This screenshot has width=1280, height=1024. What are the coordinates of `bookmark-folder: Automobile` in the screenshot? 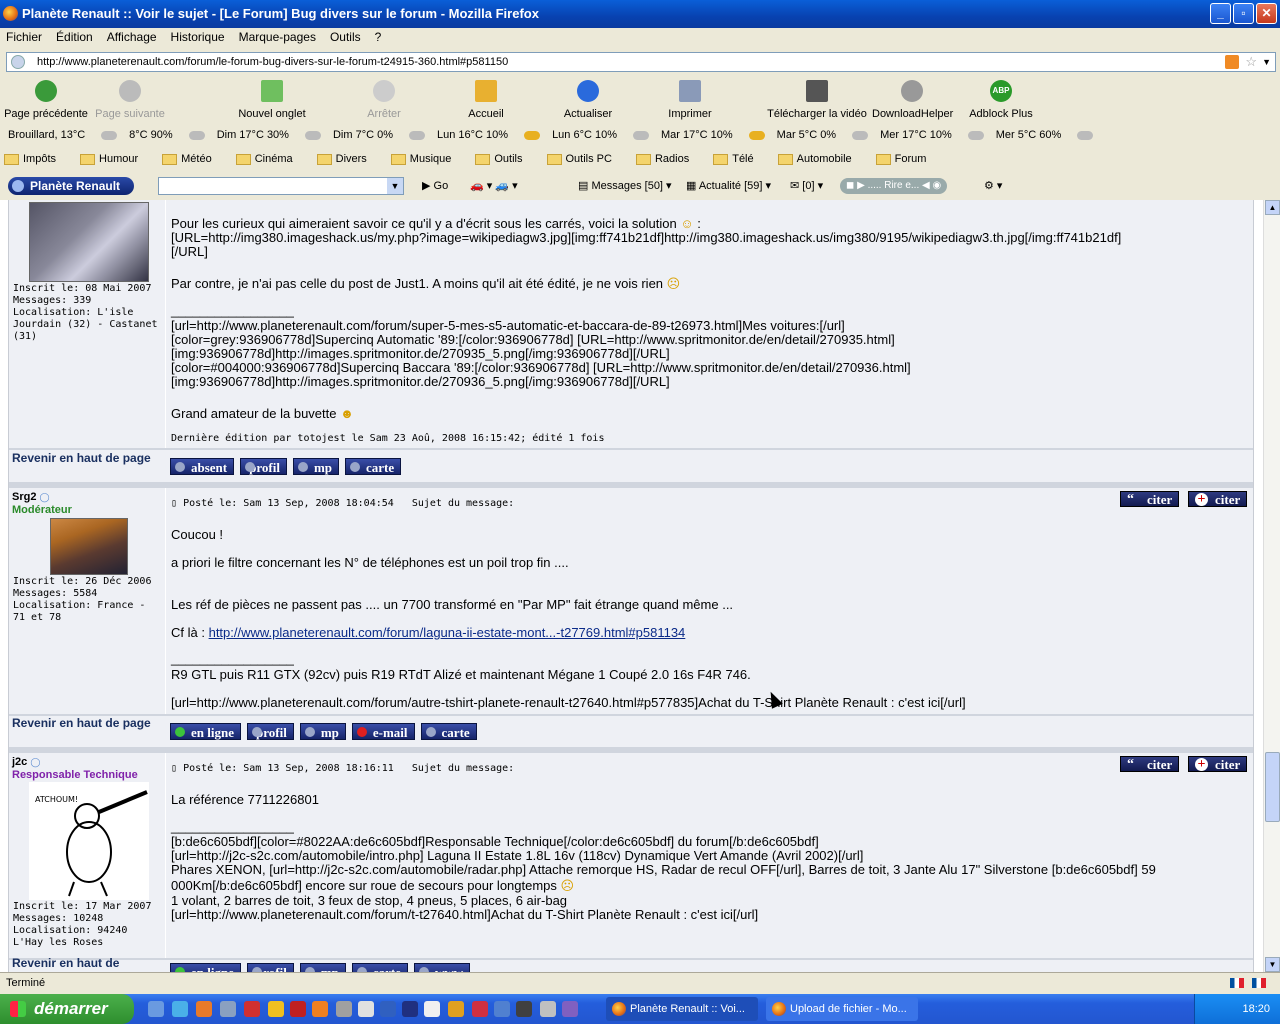 It's located at (820, 159).